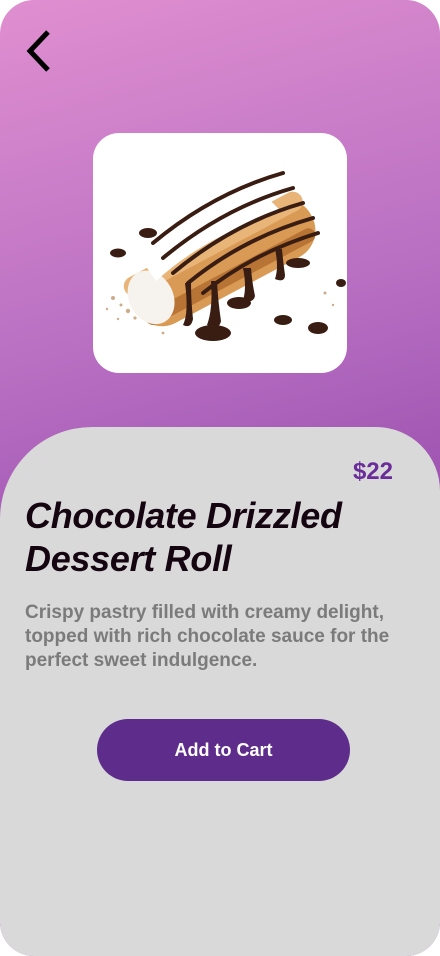 This screenshot has height=956, width=440. I want to click on back-button, so click(39, 51).